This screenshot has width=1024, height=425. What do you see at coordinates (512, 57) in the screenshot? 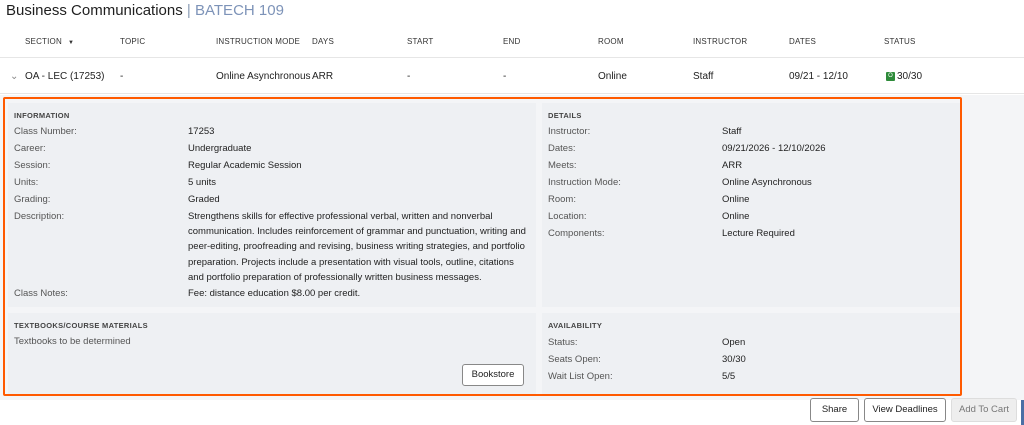
I see `header-divider` at bounding box center [512, 57].